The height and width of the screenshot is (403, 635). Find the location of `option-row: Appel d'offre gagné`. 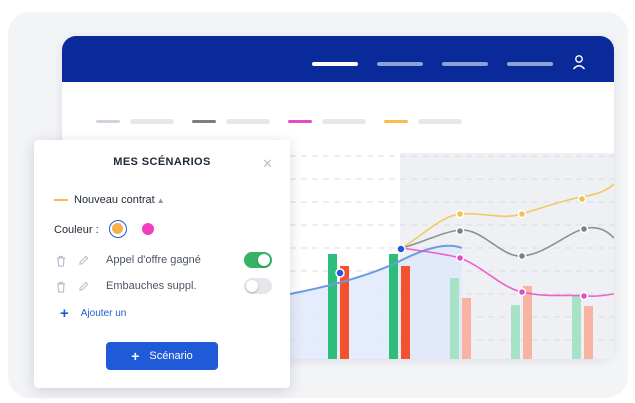

option-row: Appel d'offre gagné is located at coordinates (164, 261).